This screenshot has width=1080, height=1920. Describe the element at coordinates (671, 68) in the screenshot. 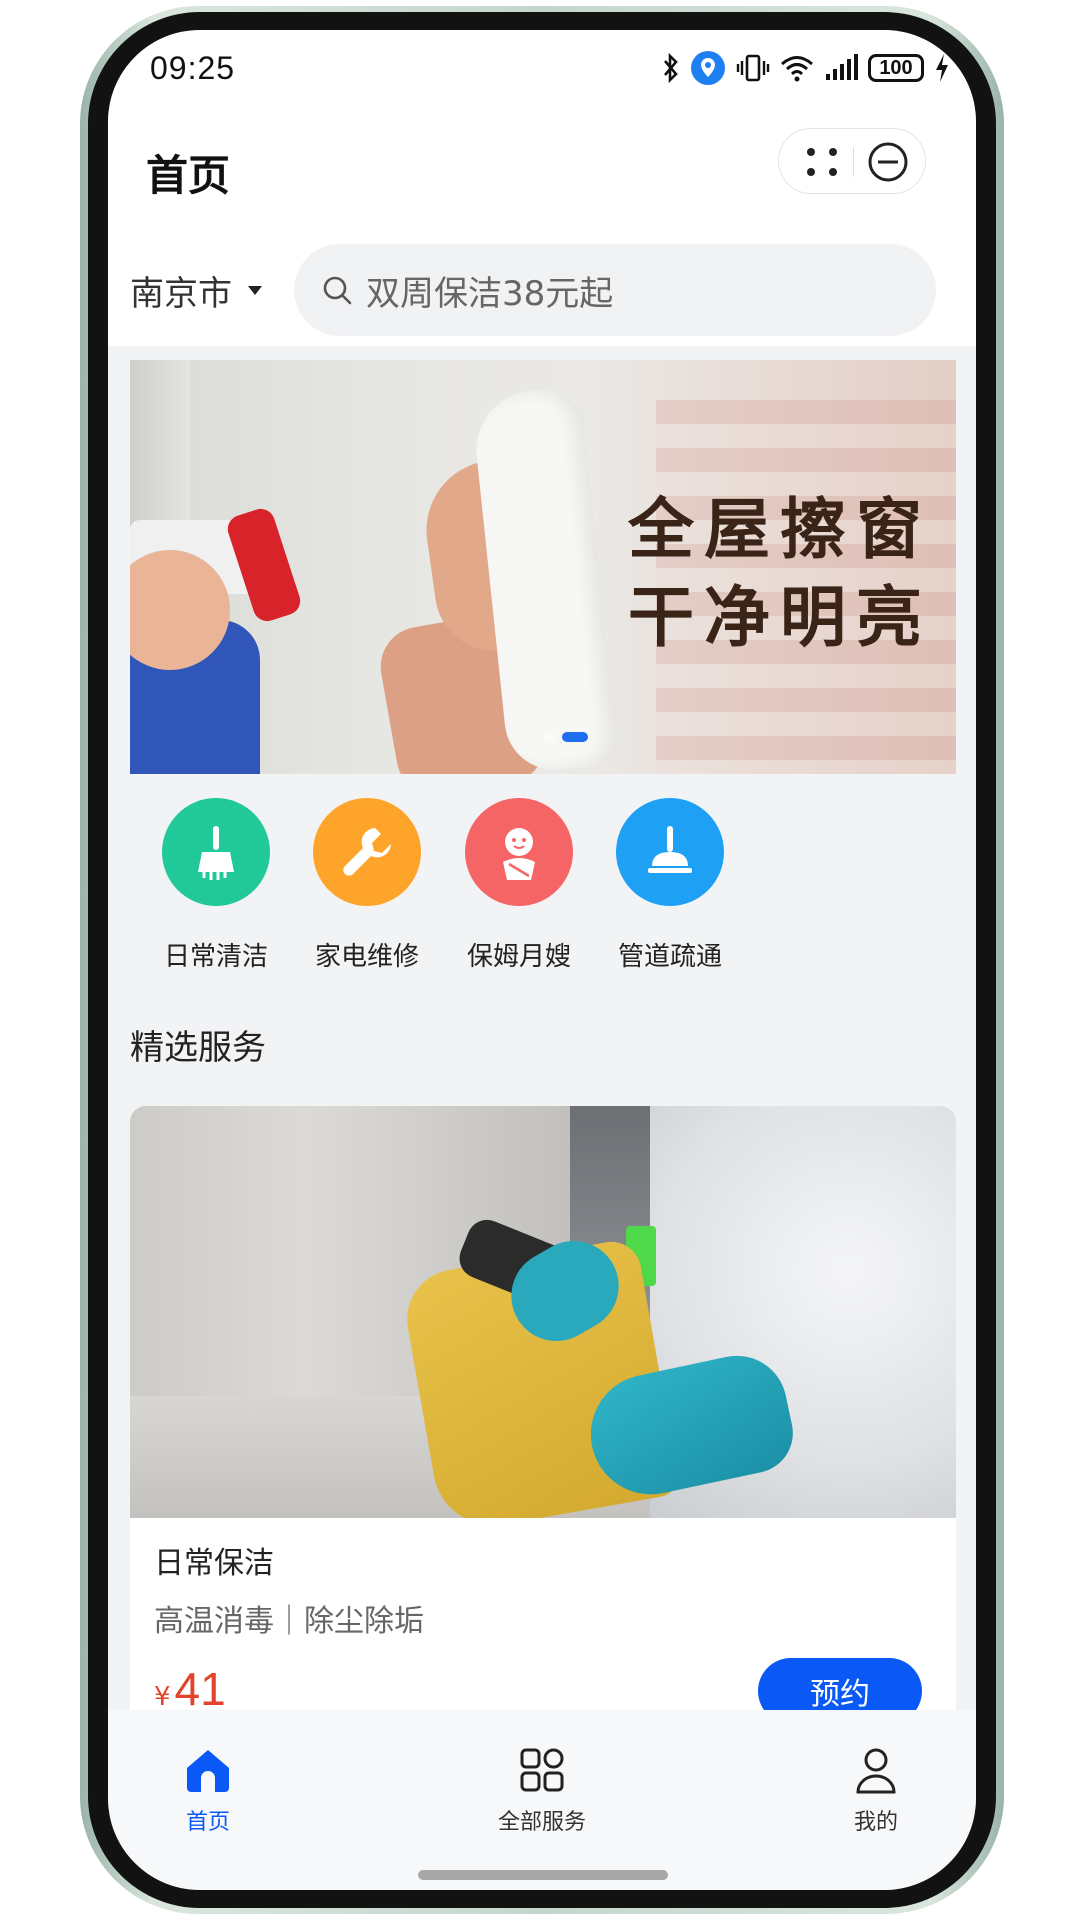

I see `bluetooth-icon` at that location.